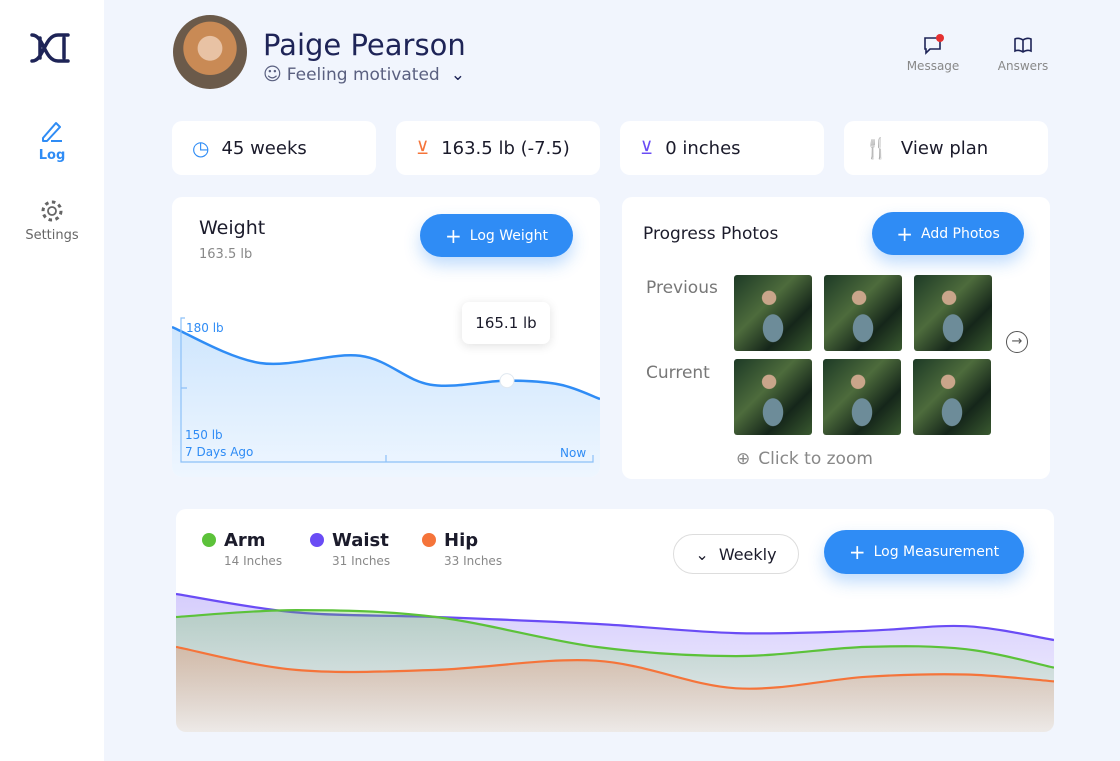 The image size is (1120, 761). I want to click on legend-name: Hip, so click(461, 540).